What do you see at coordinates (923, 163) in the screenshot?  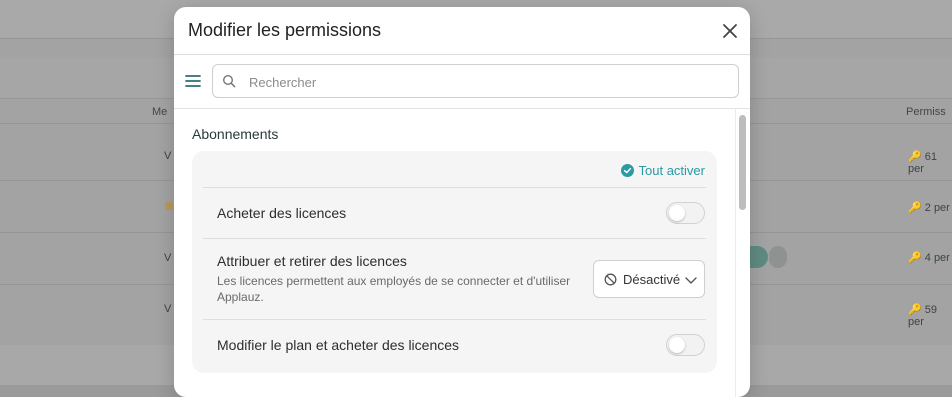 I see `background-permissions-count: 🔑 61 per` at bounding box center [923, 163].